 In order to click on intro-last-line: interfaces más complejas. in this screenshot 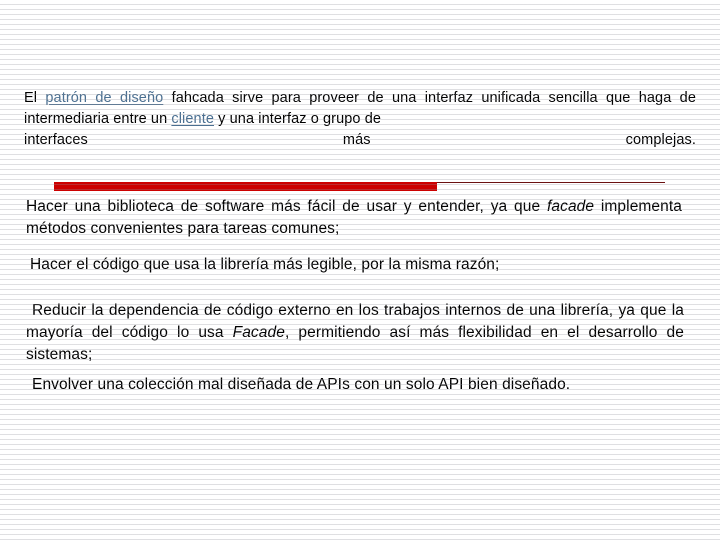, I will do `click(360, 140)`.